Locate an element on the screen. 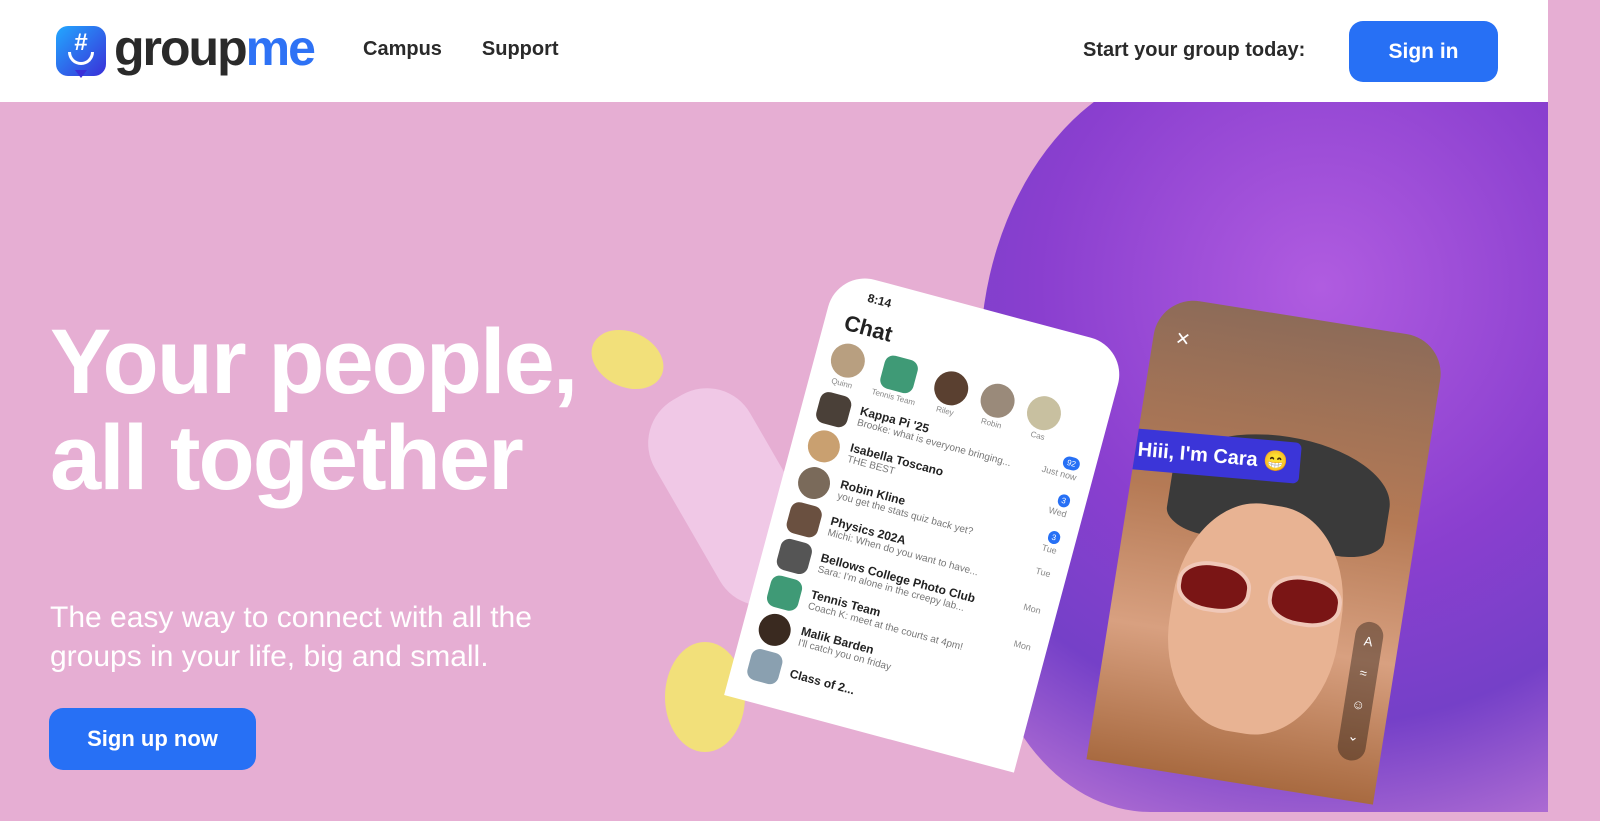  hero-headline: Your people, all together is located at coordinates (314, 410).